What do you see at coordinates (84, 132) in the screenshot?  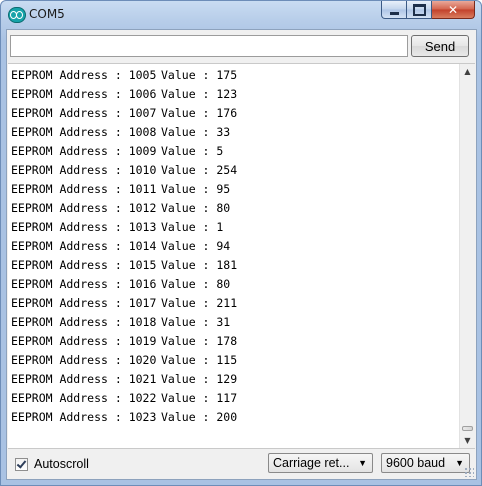 I see `eeprom-address: EEPROM Address : 1008` at bounding box center [84, 132].